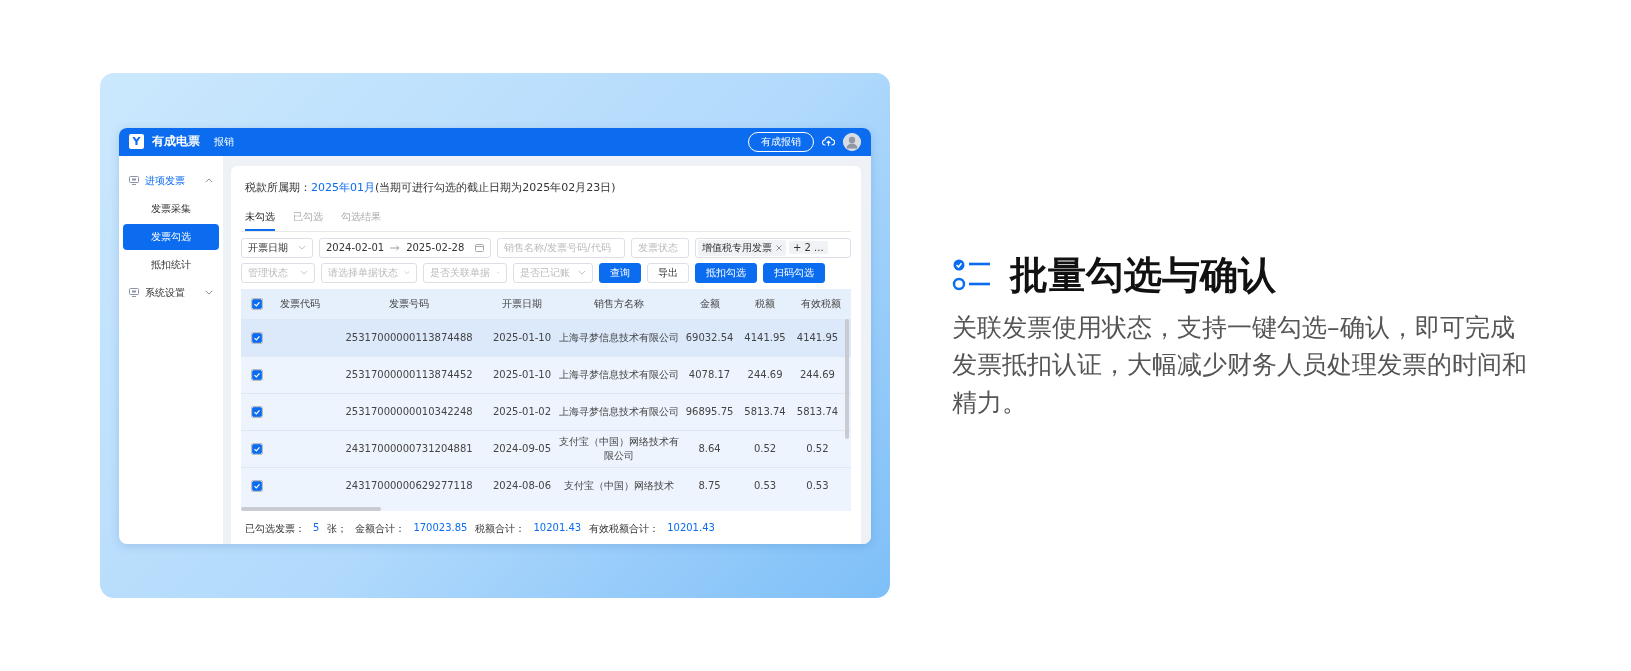 This screenshot has height=671, width=1631. Describe the element at coordinates (395, 247) in the screenshot. I see `arrow-icon` at that location.